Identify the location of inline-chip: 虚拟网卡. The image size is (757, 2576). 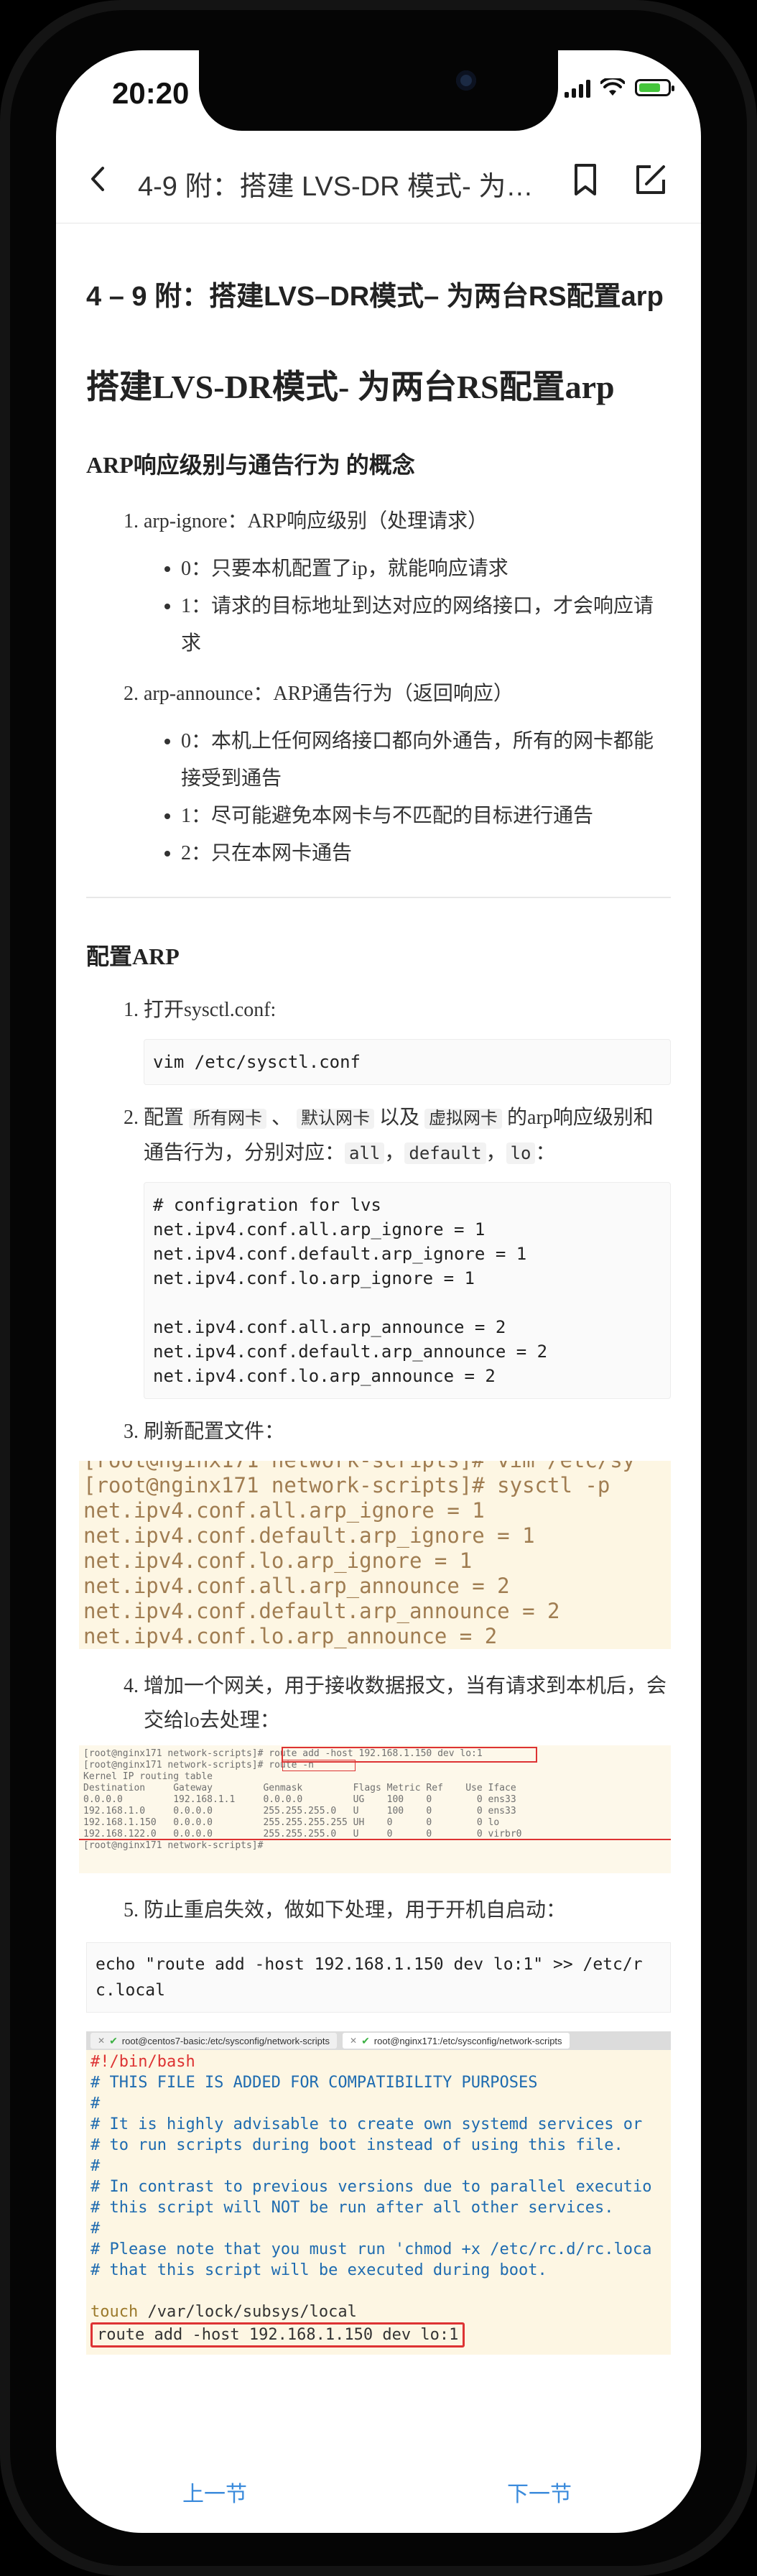
(464, 1119).